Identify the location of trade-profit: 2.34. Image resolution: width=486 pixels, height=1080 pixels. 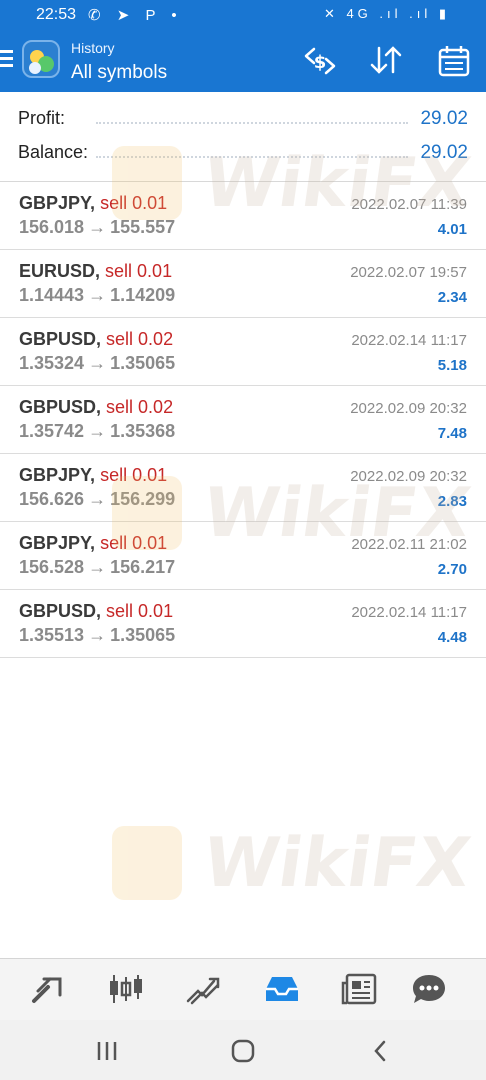
(452, 297).